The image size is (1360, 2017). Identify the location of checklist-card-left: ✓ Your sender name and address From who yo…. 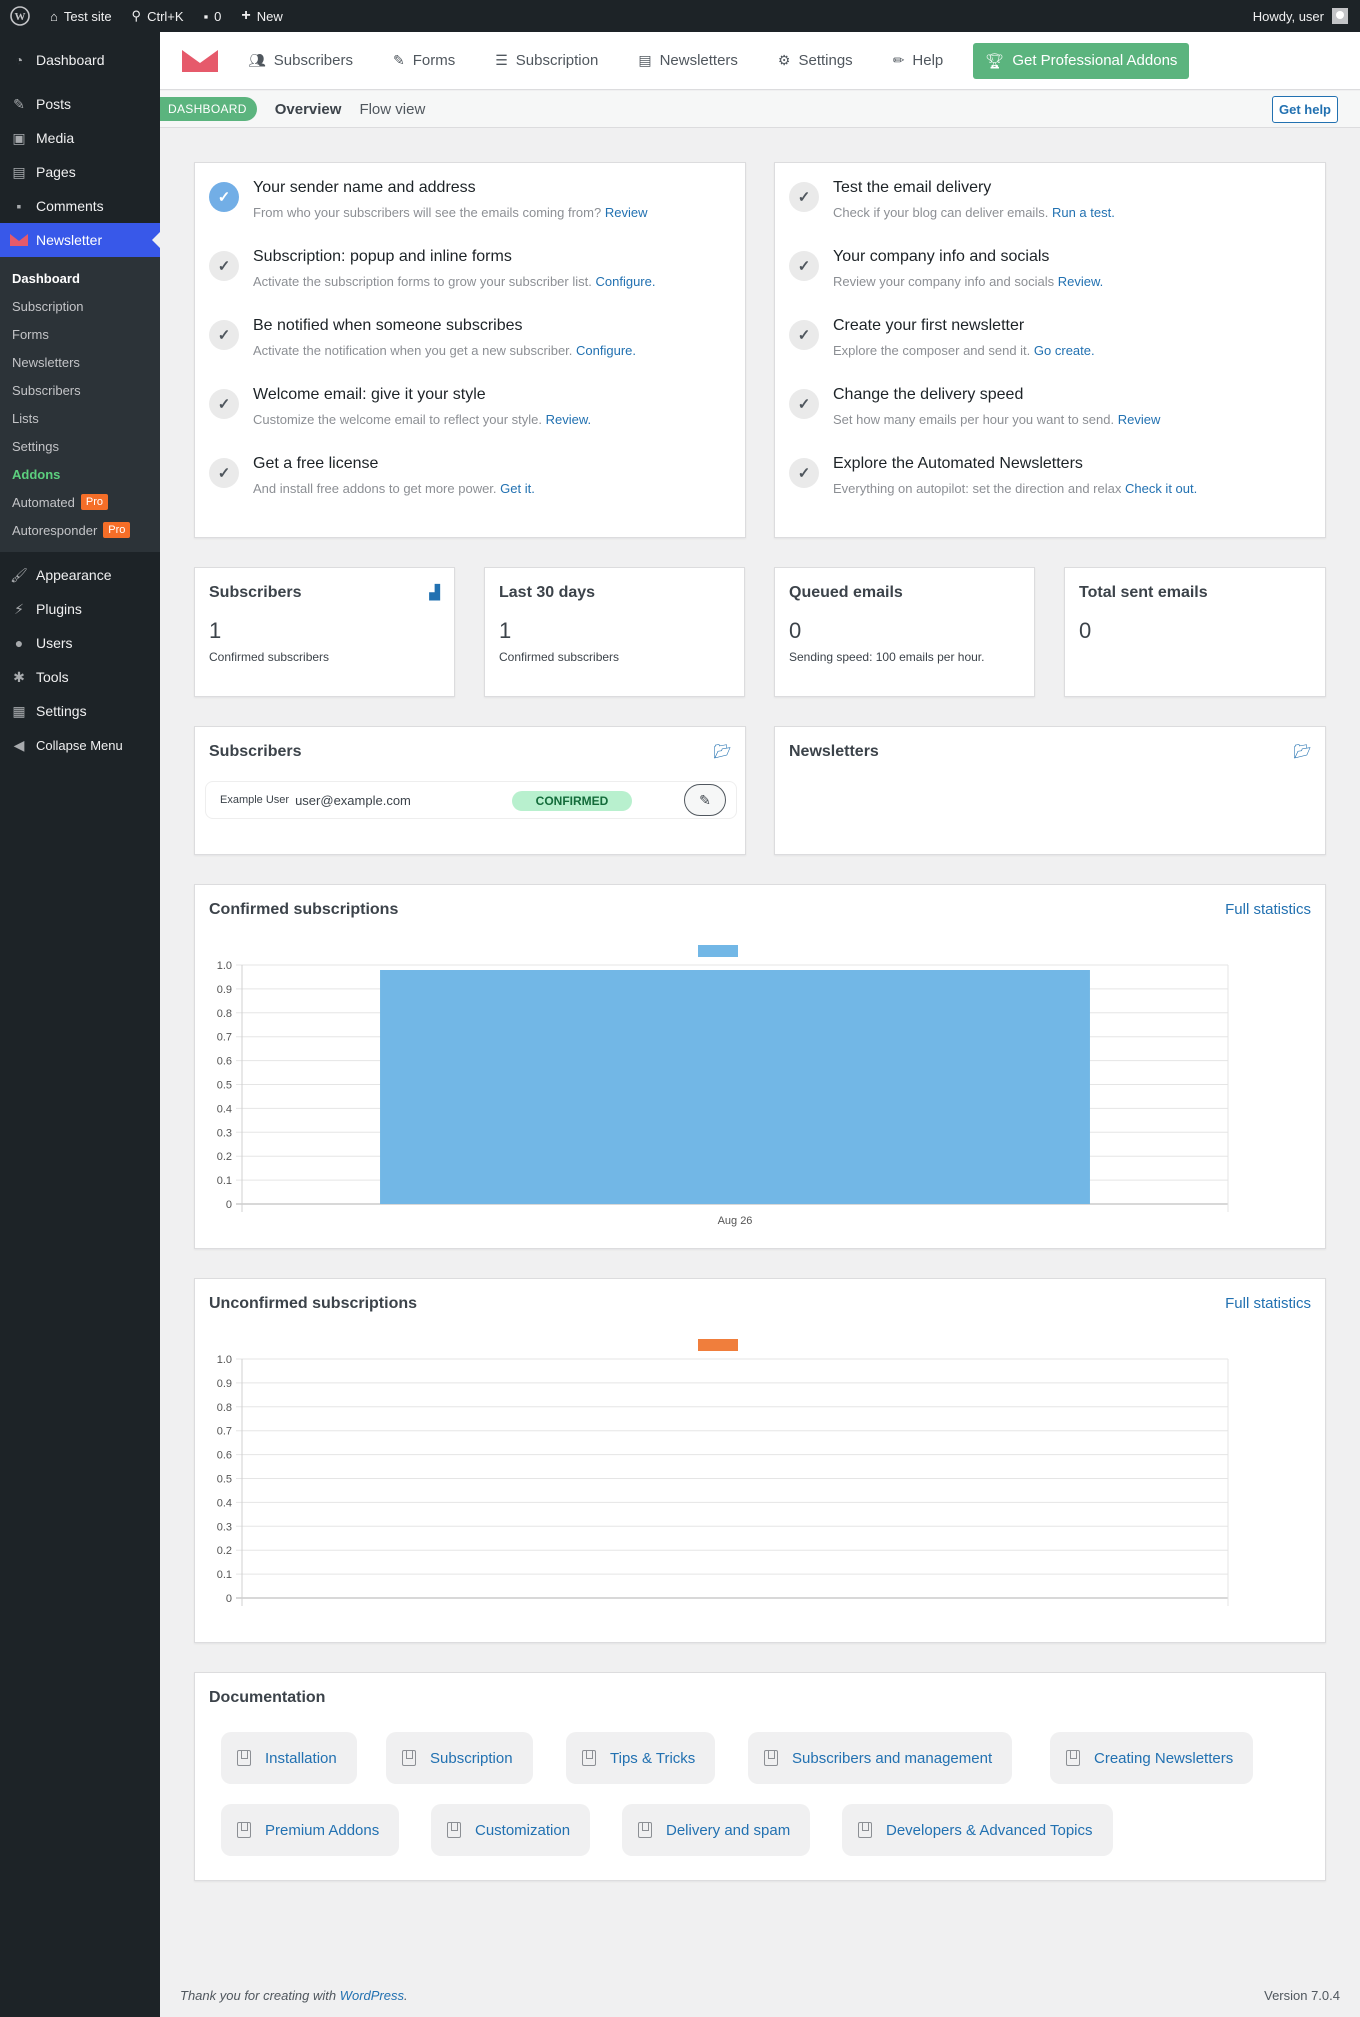
(470, 350).